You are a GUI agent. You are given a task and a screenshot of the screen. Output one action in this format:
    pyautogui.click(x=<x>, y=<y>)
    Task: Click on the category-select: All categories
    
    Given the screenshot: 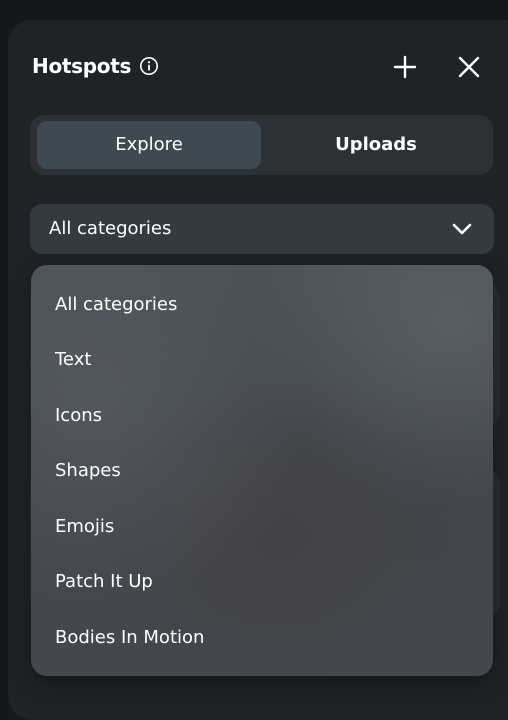 What is the action you would take?
    pyautogui.click(x=262, y=229)
    